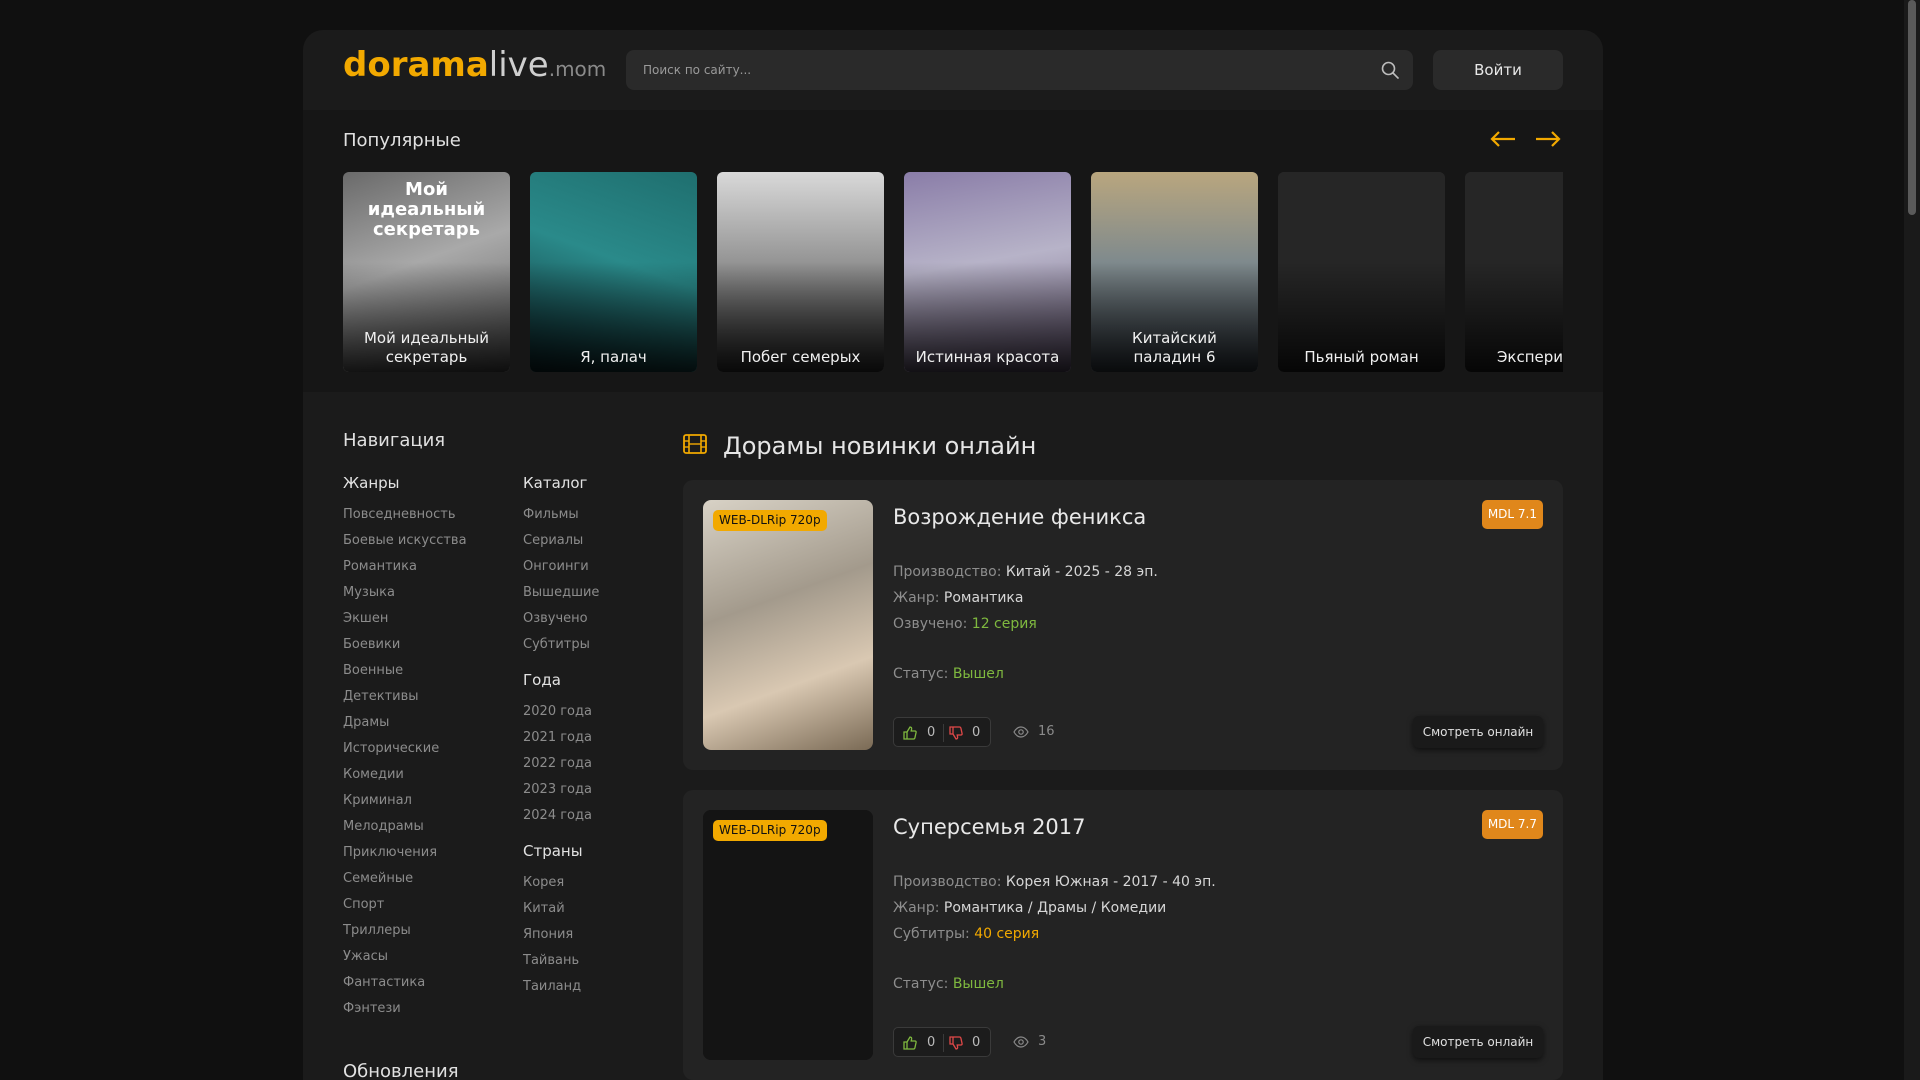 This screenshot has height=1080, width=1920. Describe the element at coordinates (1019, 517) in the screenshot. I see `drama-title: Возрождение феникса` at that location.